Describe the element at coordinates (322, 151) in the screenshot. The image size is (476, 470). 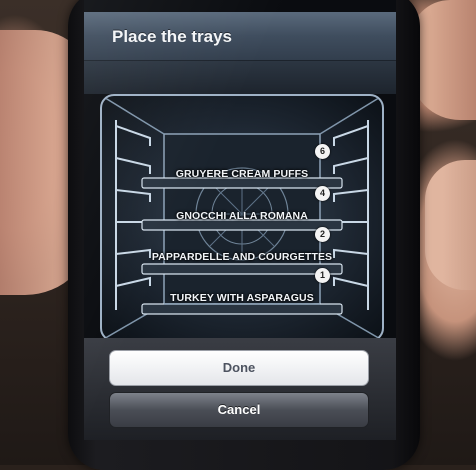
I see `tray-position-badge: 6` at that location.